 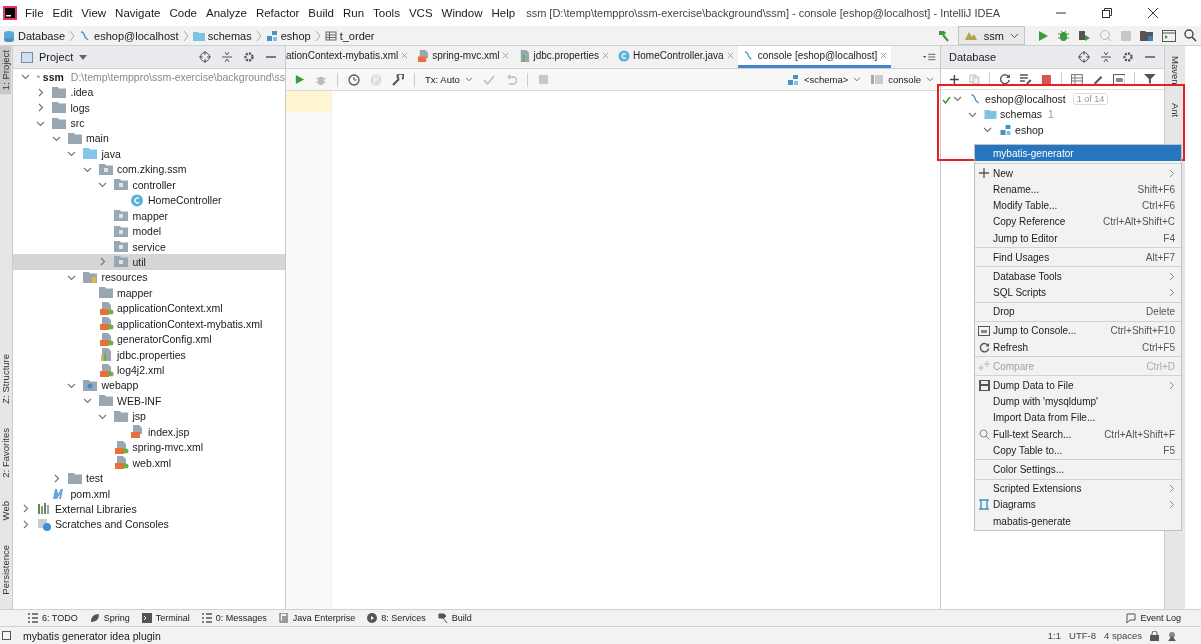 What do you see at coordinates (1078, 221) in the screenshot?
I see `menu-item: Copy Reference Ctrl+Alt+Shift+C` at bounding box center [1078, 221].